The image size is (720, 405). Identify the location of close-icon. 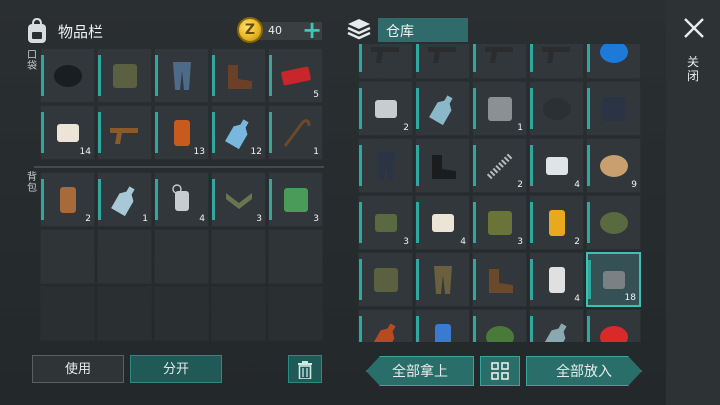
(694, 28).